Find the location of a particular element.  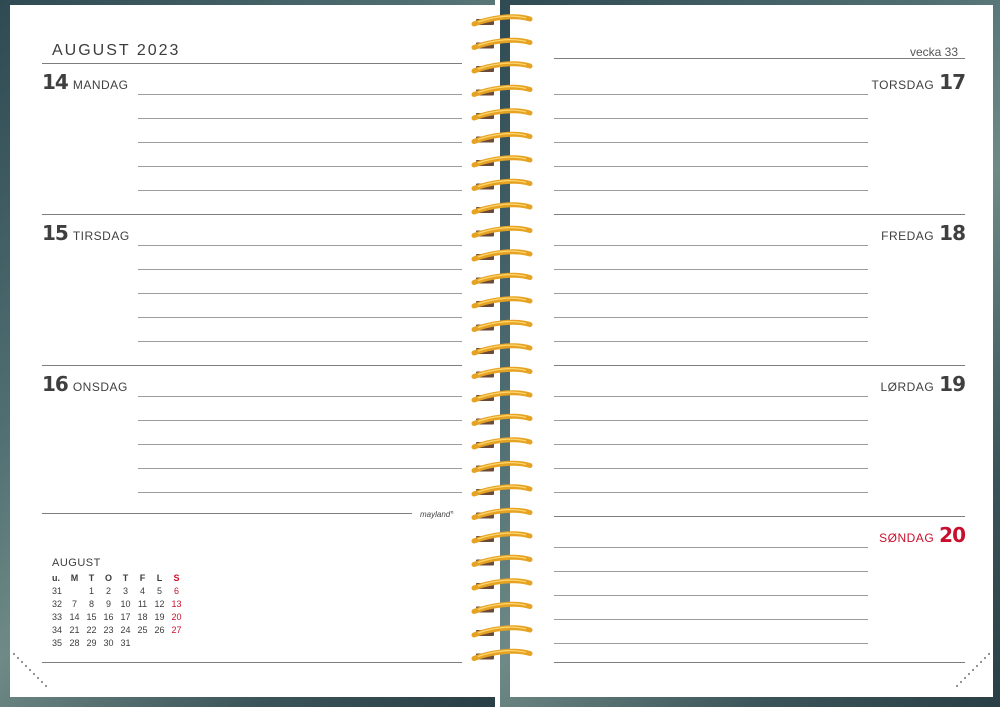

week-number: 33 is located at coordinates (57, 617).